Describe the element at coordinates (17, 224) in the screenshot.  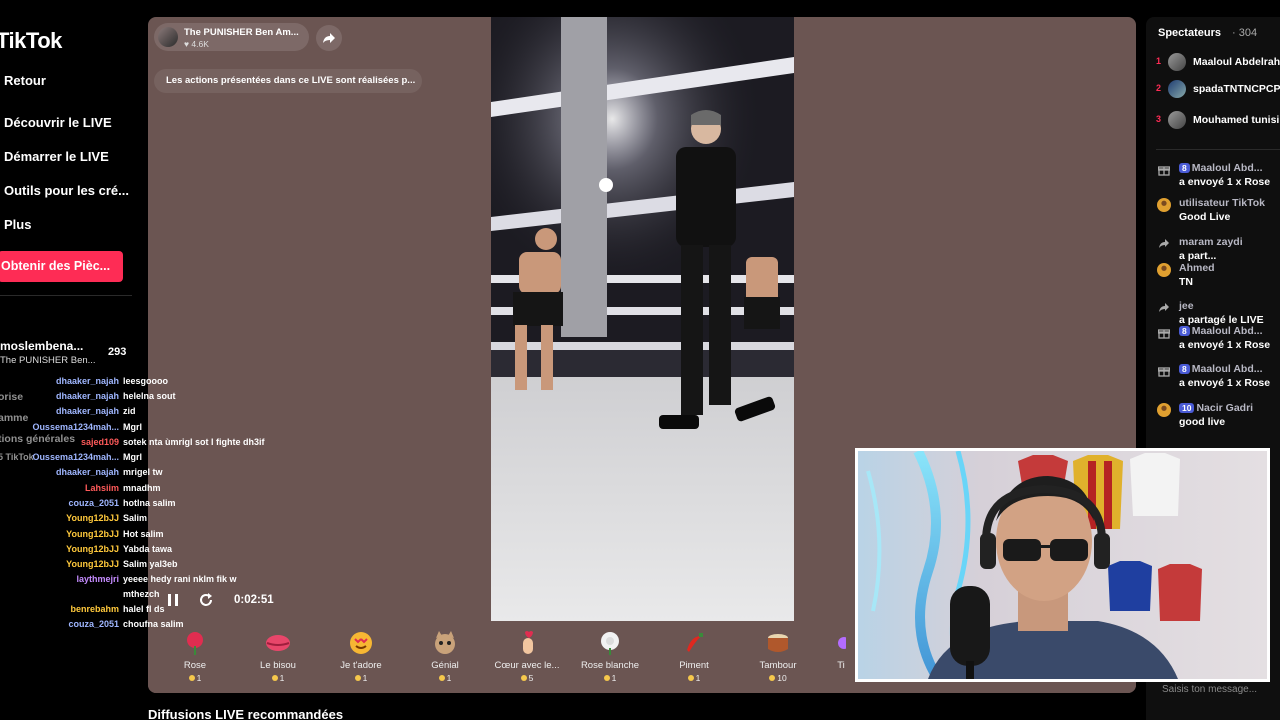
I see `nav-more: Plus` at that location.